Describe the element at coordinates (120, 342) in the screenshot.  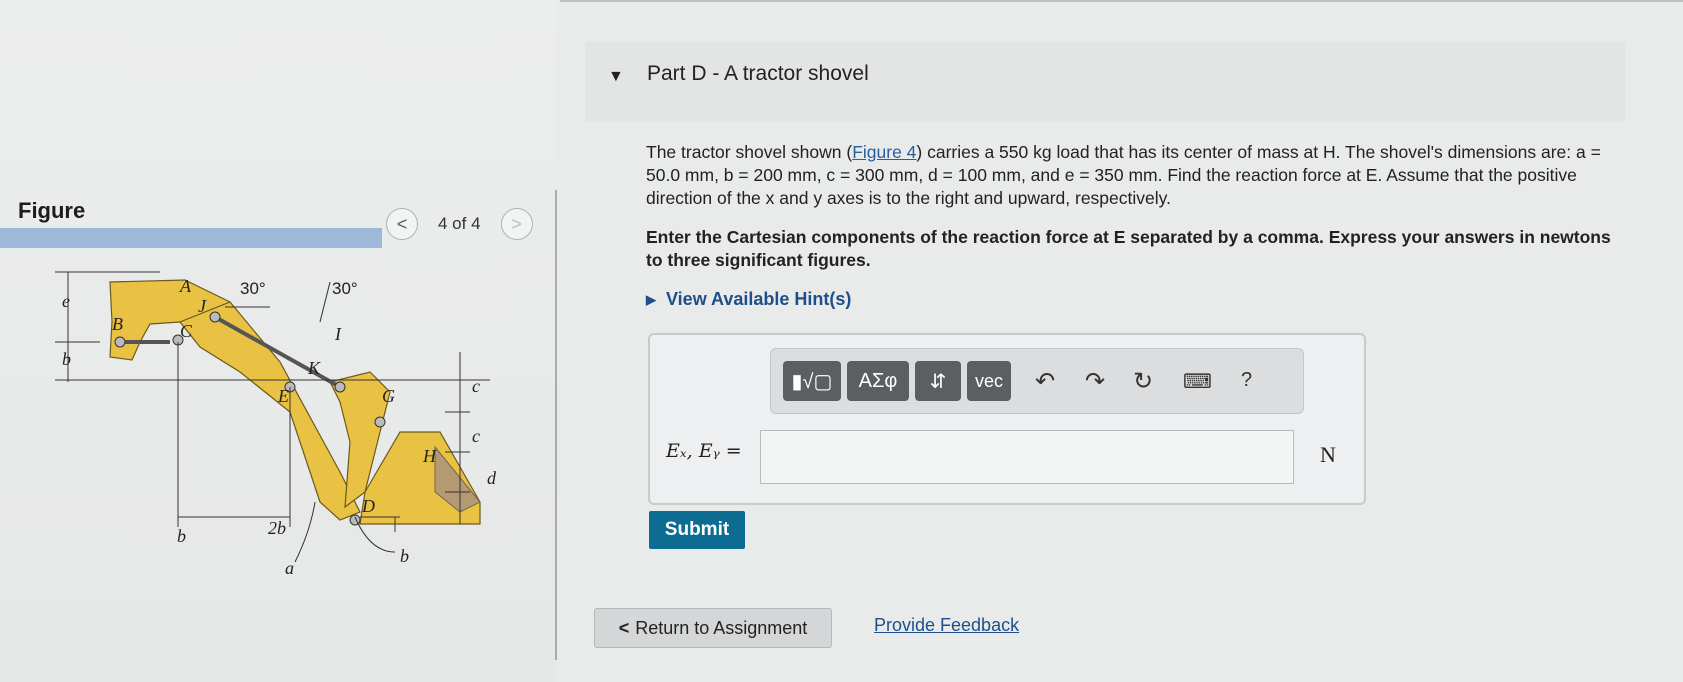
I see `pin-b` at that location.